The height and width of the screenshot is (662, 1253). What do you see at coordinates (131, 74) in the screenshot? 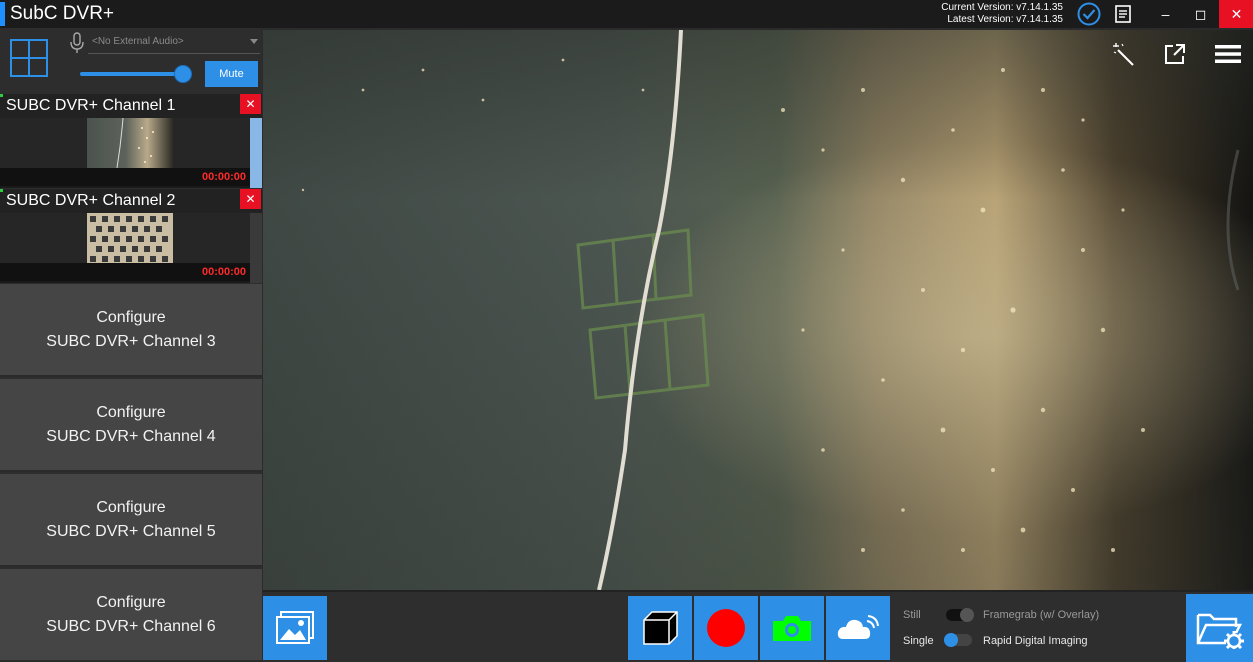
I see `volume-slider-track` at bounding box center [131, 74].